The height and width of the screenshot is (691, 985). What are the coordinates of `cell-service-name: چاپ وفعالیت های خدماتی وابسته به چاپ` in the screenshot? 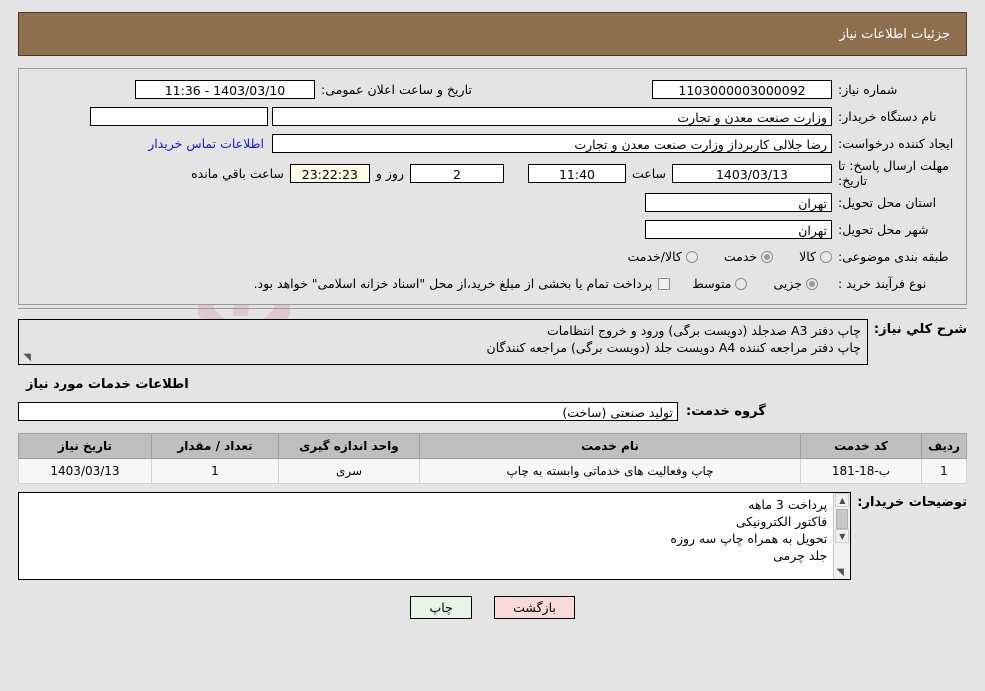 It's located at (610, 471).